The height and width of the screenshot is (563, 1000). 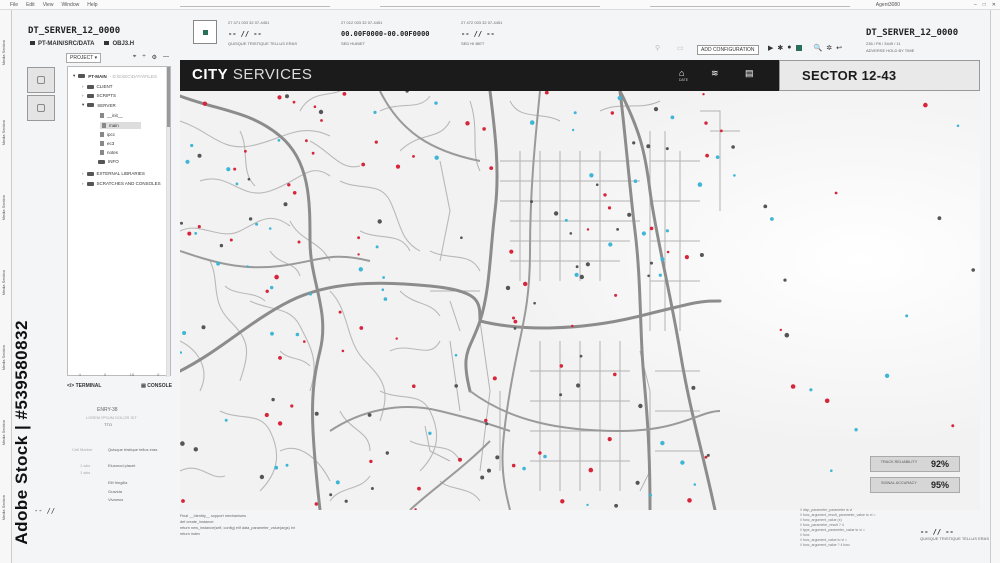 What do you see at coordinates (104, 86) in the screenshot?
I see `tree-item-label: CLIENT` at bounding box center [104, 86].